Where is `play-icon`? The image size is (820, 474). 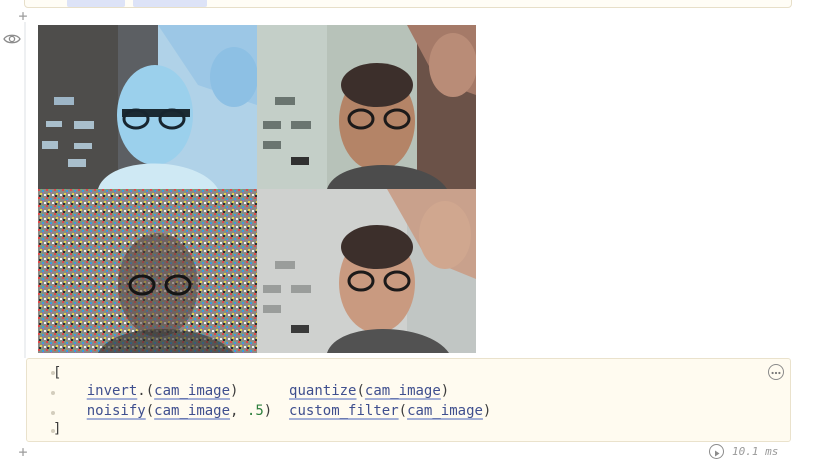
play-icon is located at coordinates (717, 453).